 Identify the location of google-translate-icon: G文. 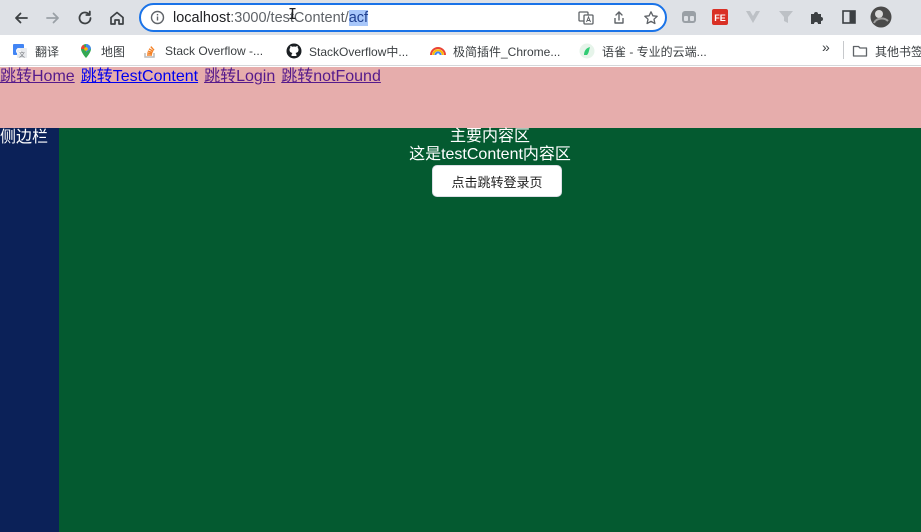
(20, 51).